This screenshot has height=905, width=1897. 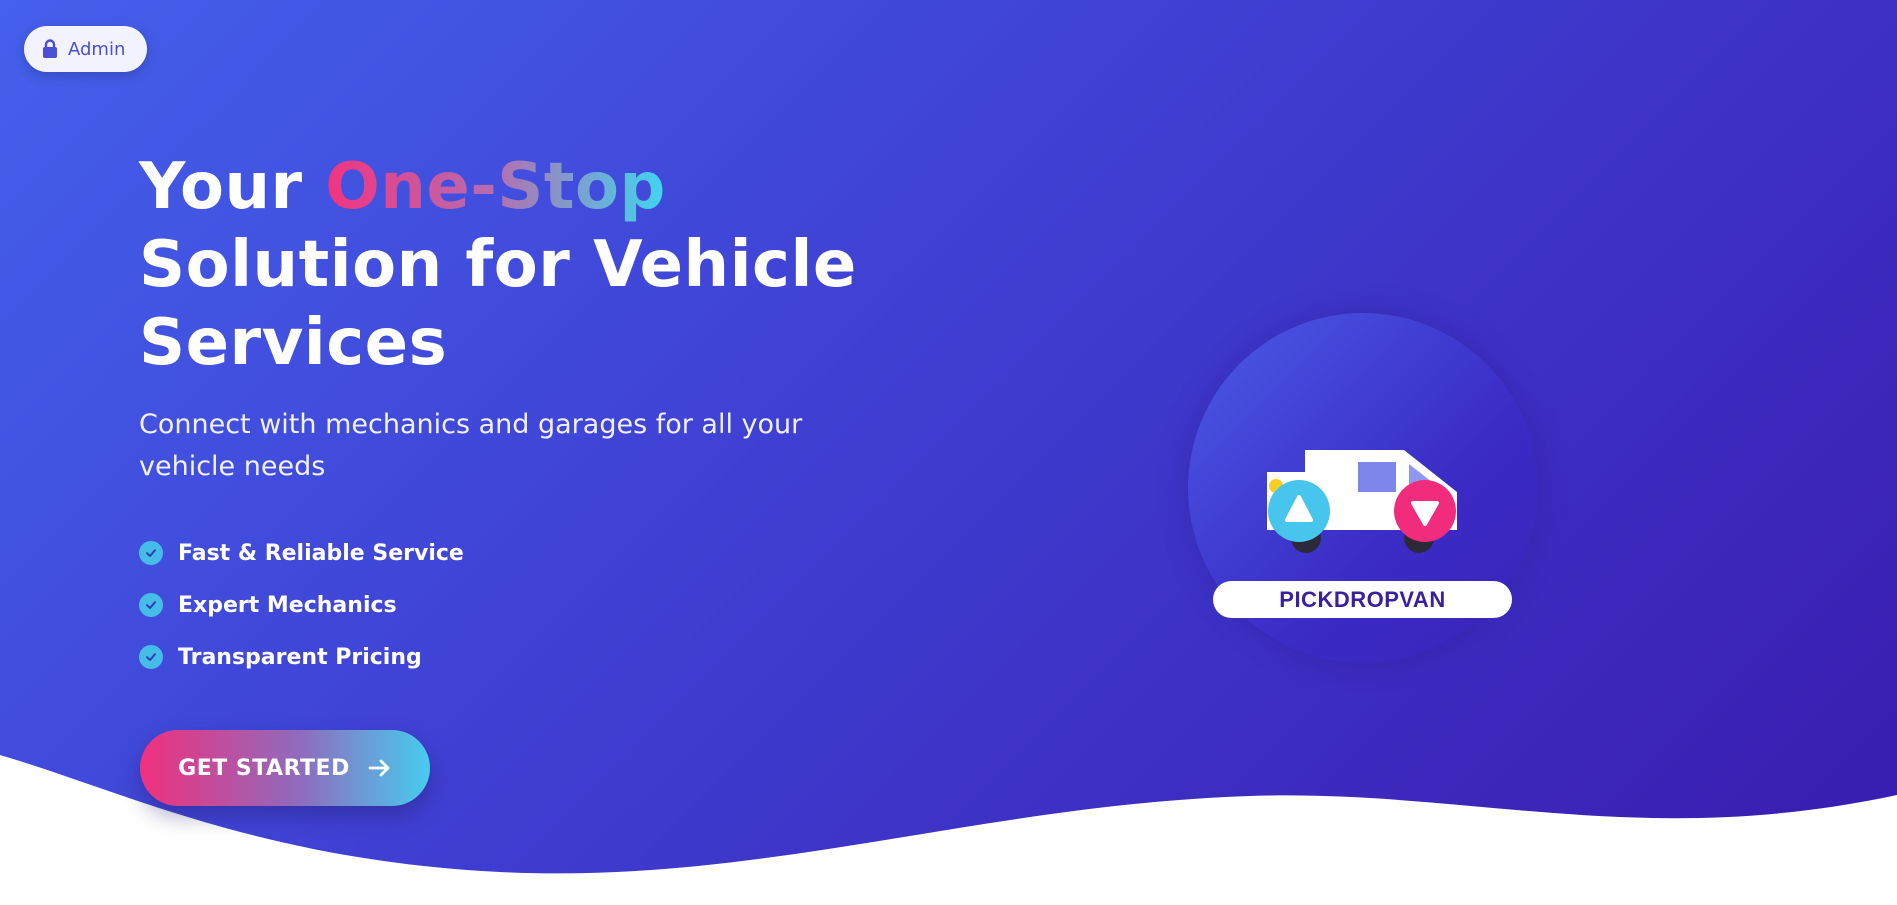 What do you see at coordinates (498, 304) in the screenshot?
I see `headline-suffix: Solution for Vehicle Services` at bounding box center [498, 304].